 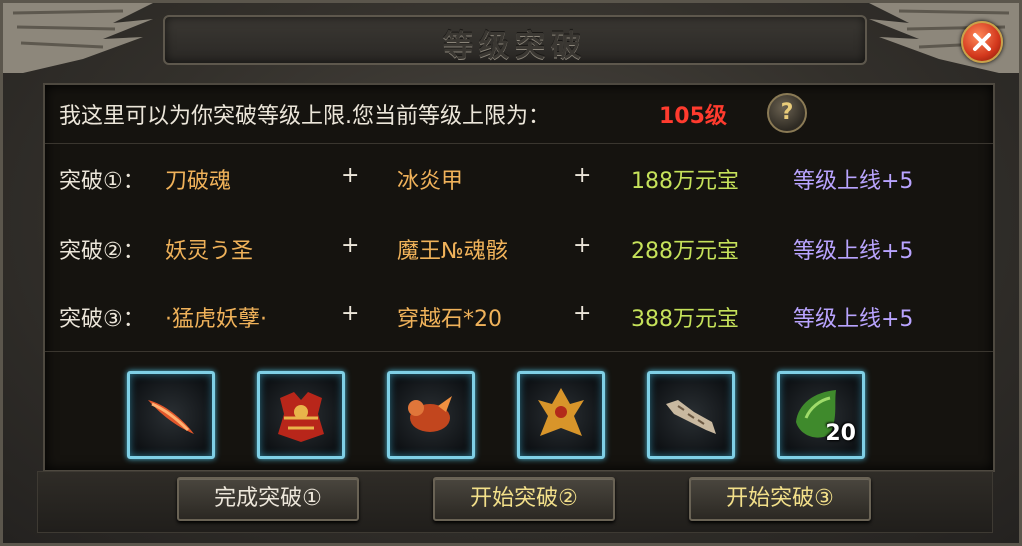 I want to click on info-row: 我这里可以为你突破等级上限.您当前等级上限为： 105级 ?, so click(x=519, y=114).